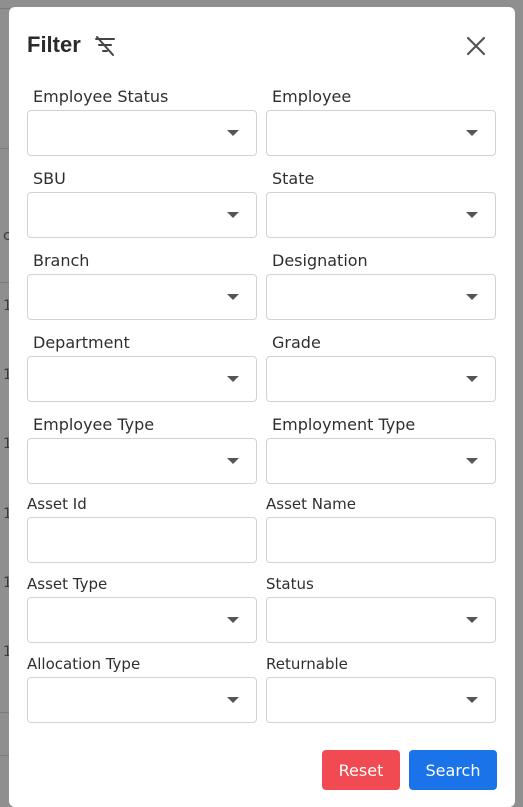  I want to click on department-select, so click(142, 379).